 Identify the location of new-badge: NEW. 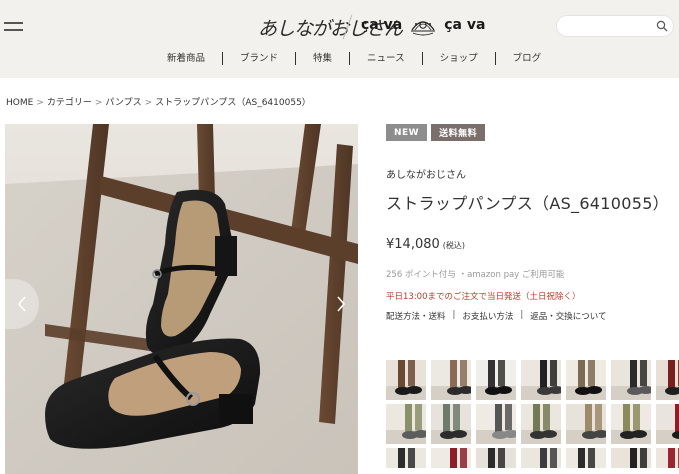
(407, 132).